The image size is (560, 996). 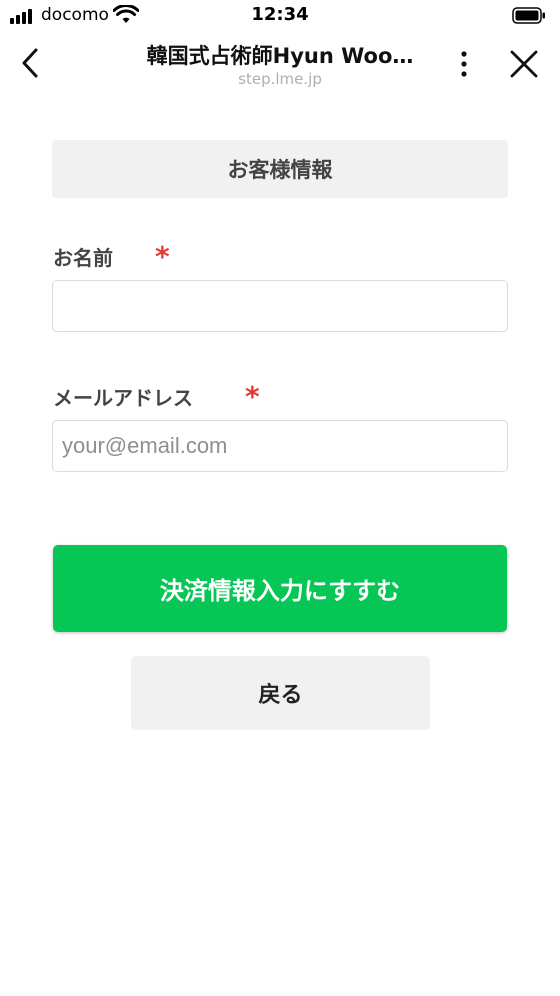 What do you see at coordinates (280, 79) in the screenshot?
I see `page-url: step.lme.jp` at bounding box center [280, 79].